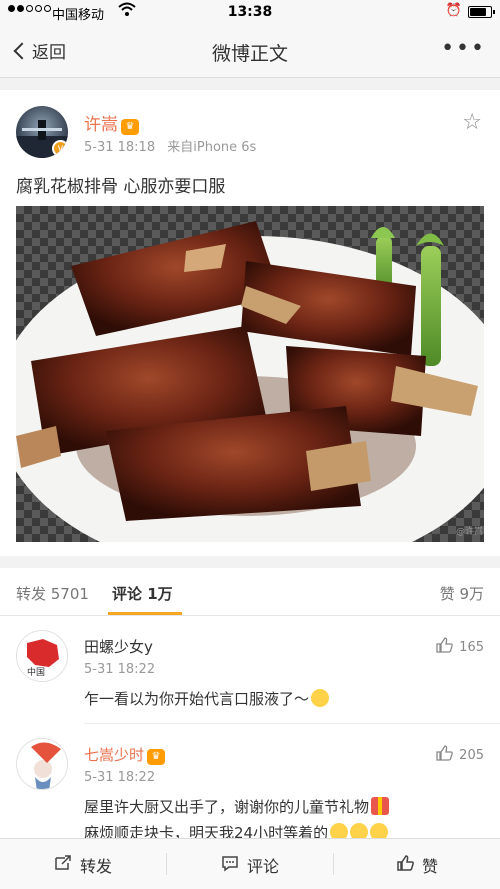  What do you see at coordinates (42, 656) in the screenshot?
I see `commenter-avatar: 中国` at bounding box center [42, 656].